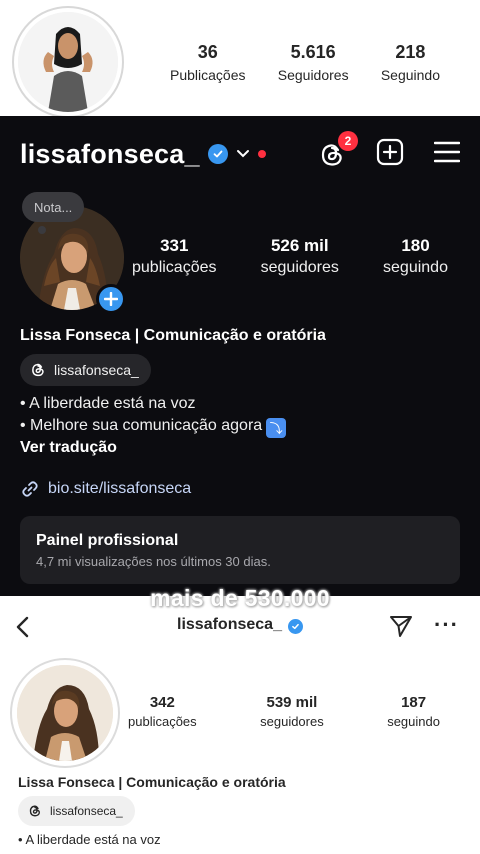 This screenshot has width=480, height=854. Describe the element at coordinates (348, 140) in the screenshot. I see `threads-notification-badge: 2` at that location.